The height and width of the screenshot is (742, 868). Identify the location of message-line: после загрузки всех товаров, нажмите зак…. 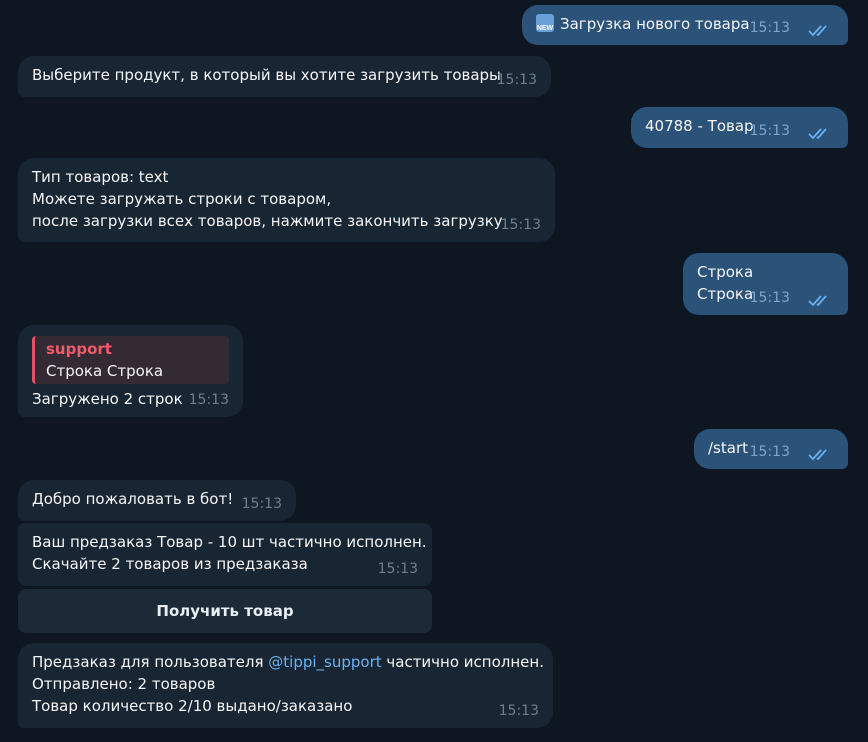
(267, 221).